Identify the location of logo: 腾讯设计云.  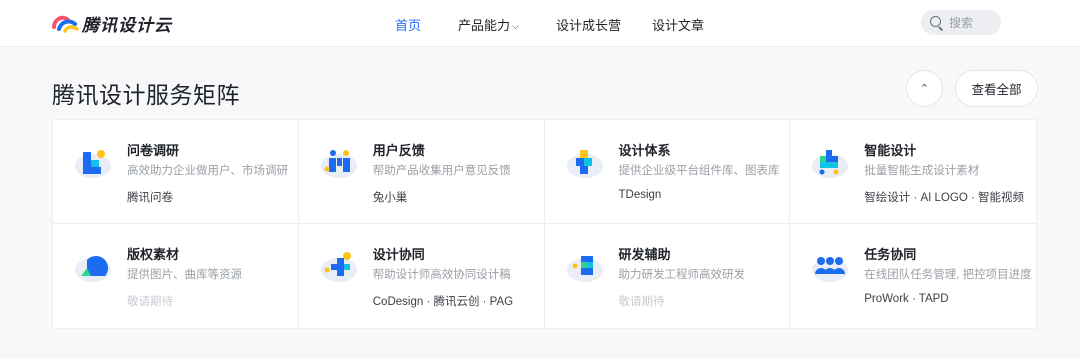
(111, 23).